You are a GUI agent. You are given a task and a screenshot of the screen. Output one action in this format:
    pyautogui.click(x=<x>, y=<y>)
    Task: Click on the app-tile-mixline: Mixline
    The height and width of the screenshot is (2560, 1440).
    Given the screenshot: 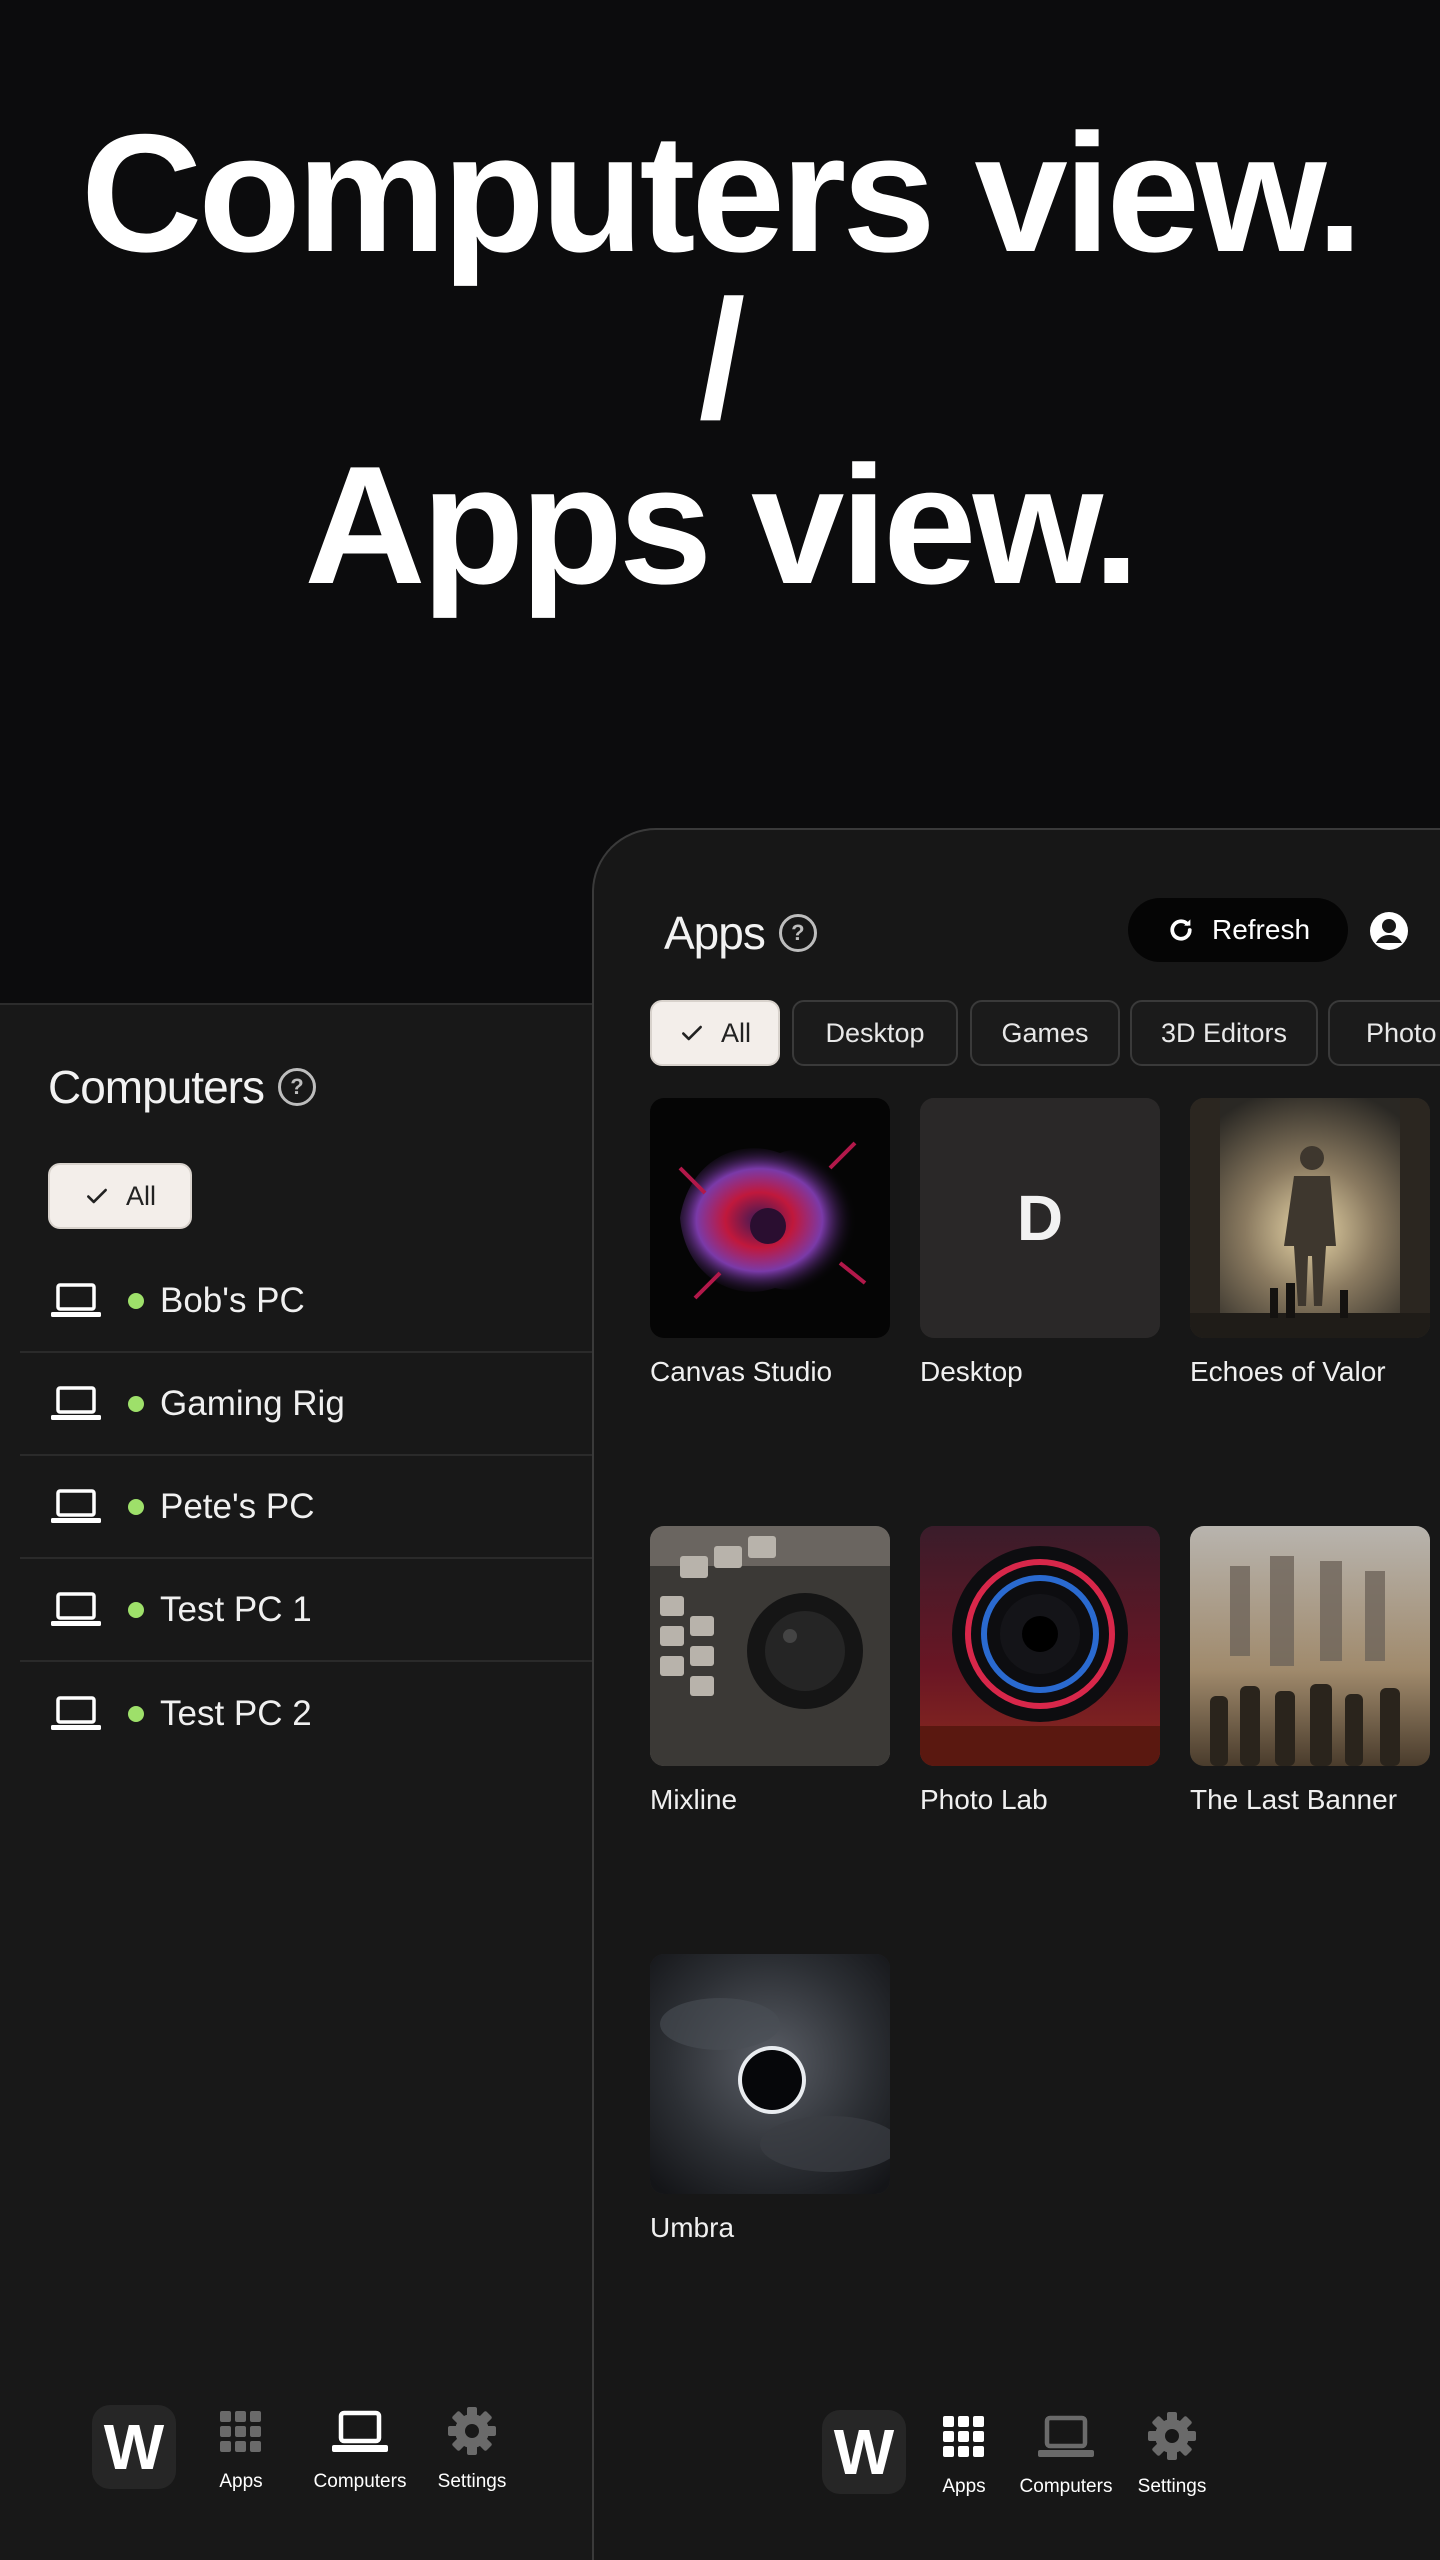 What is the action you would take?
    pyautogui.click(x=770, y=1671)
    